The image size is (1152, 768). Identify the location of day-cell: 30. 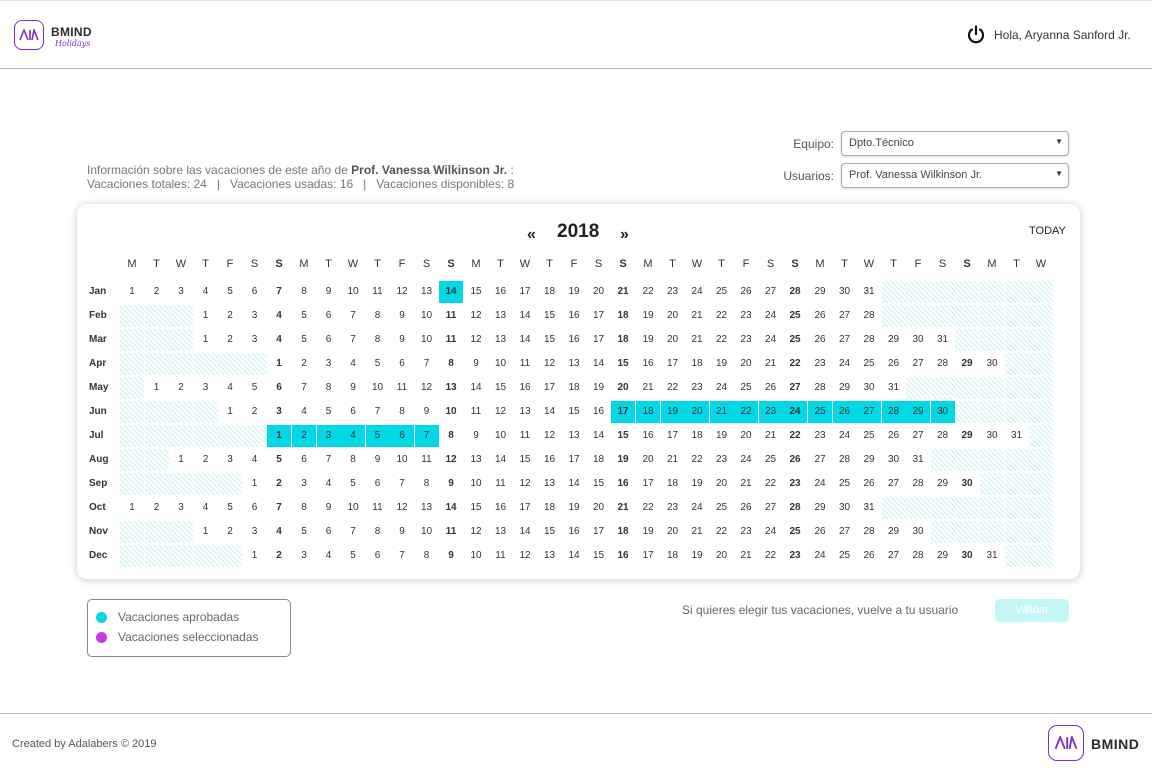
(942, 412).